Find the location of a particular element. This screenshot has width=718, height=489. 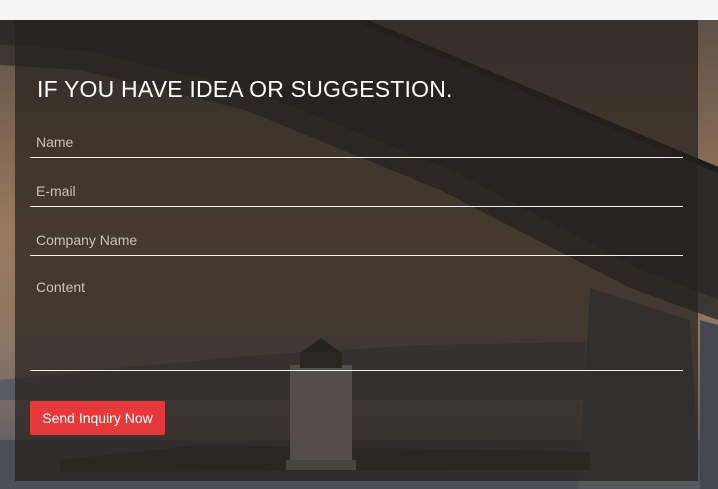

name-field is located at coordinates (356, 142).